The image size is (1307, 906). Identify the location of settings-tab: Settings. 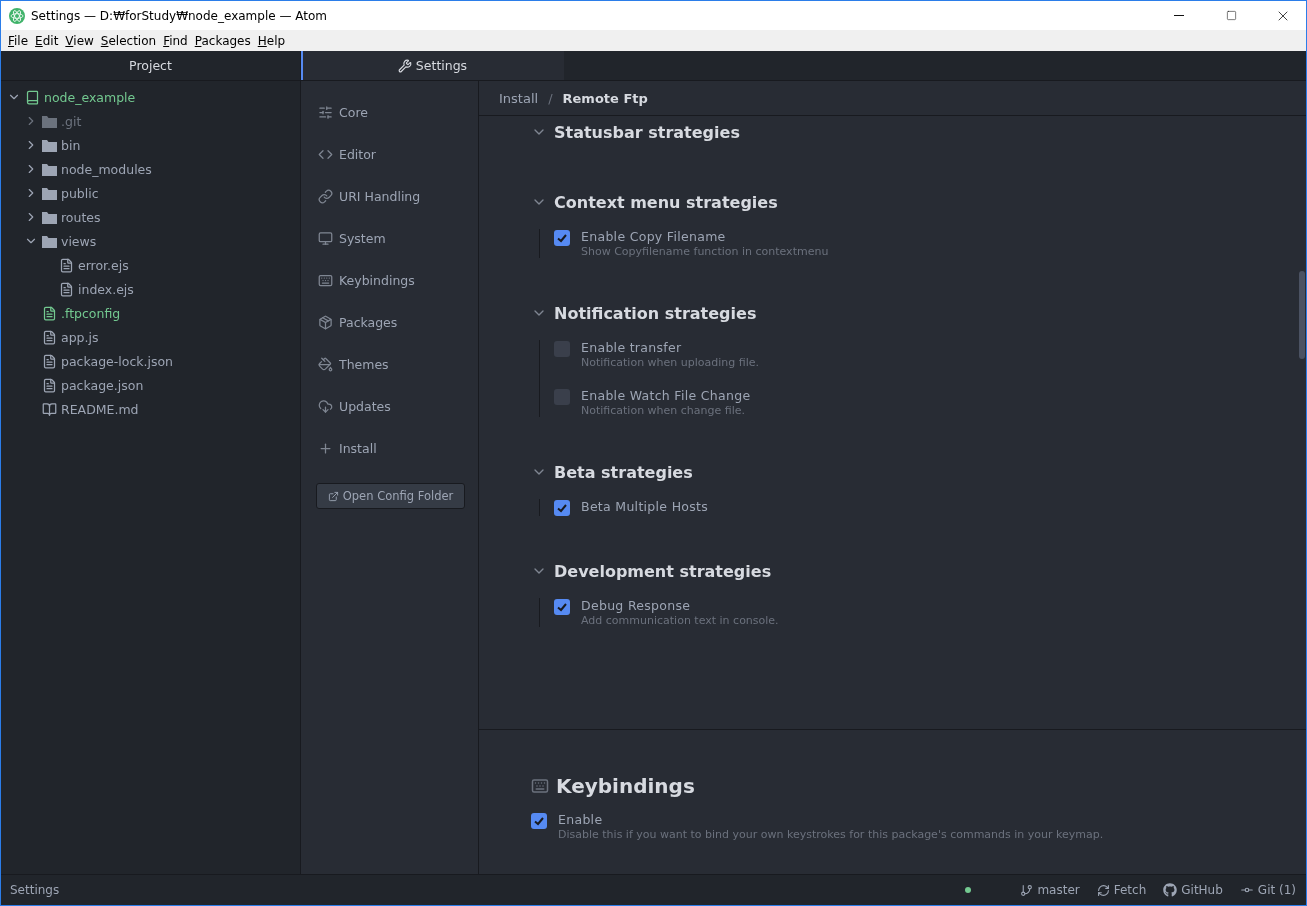
(432, 65).